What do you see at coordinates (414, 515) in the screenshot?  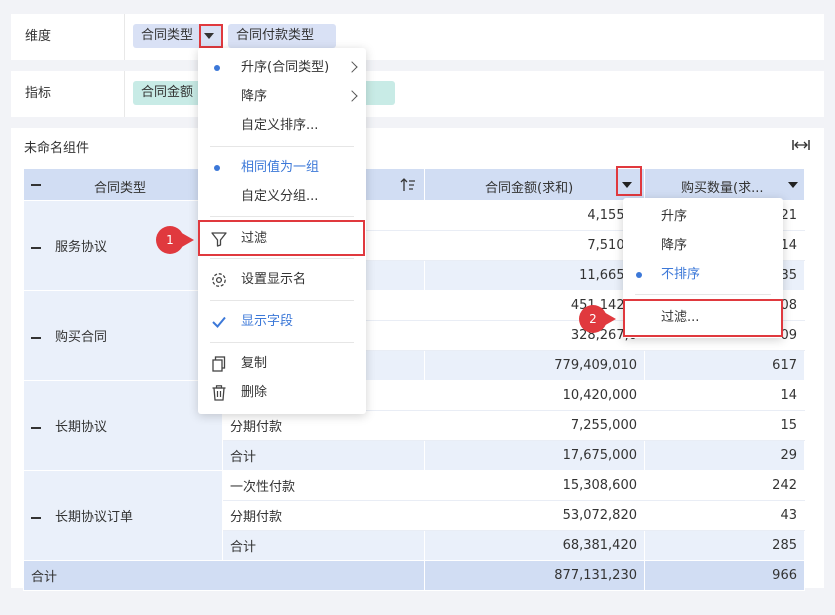 I see `table-row: 长期协议订单 一次性付款 15,308,600 242` at bounding box center [414, 515].